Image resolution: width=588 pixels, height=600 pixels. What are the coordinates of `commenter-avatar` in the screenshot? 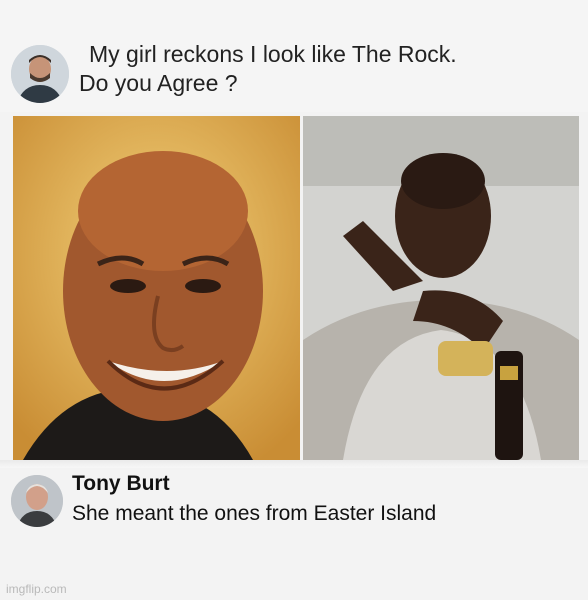 It's located at (37, 501).